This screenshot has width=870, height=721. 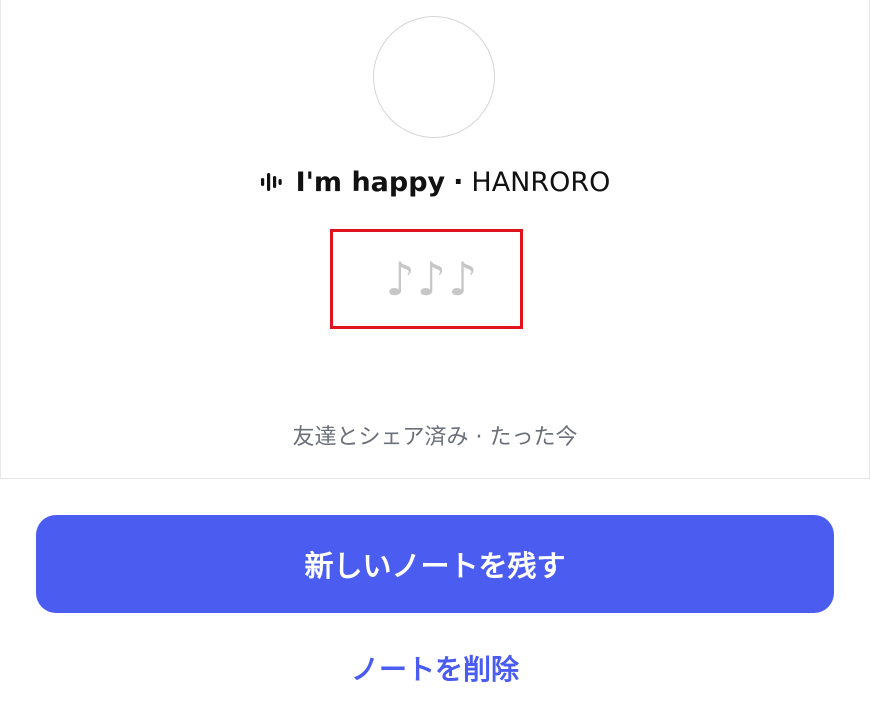 I want to click on artist-name: HANRORO, so click(x=541, y=182).